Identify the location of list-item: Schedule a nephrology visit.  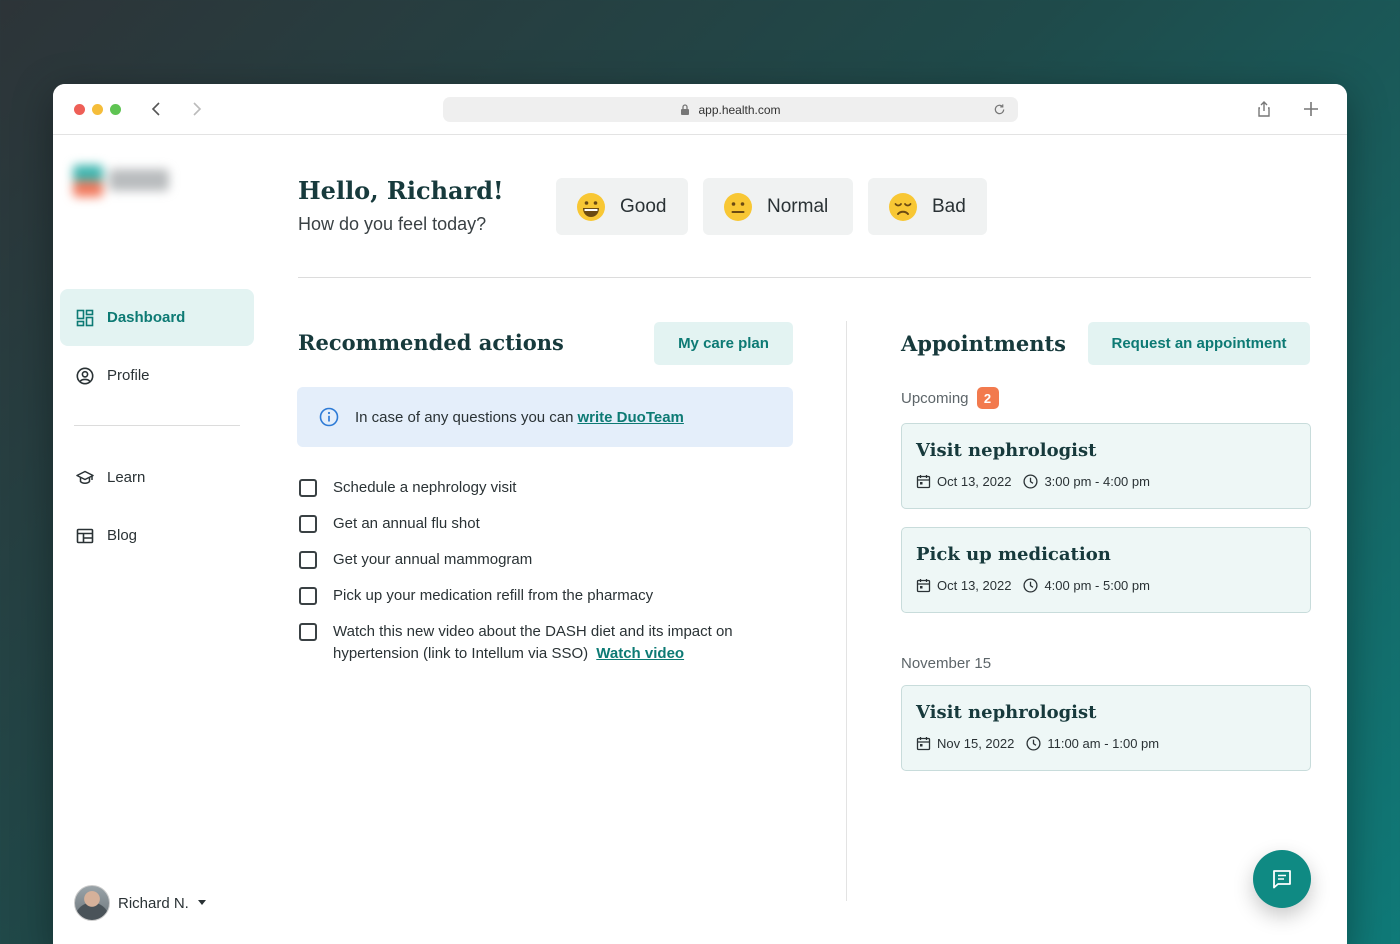
(407, 488).